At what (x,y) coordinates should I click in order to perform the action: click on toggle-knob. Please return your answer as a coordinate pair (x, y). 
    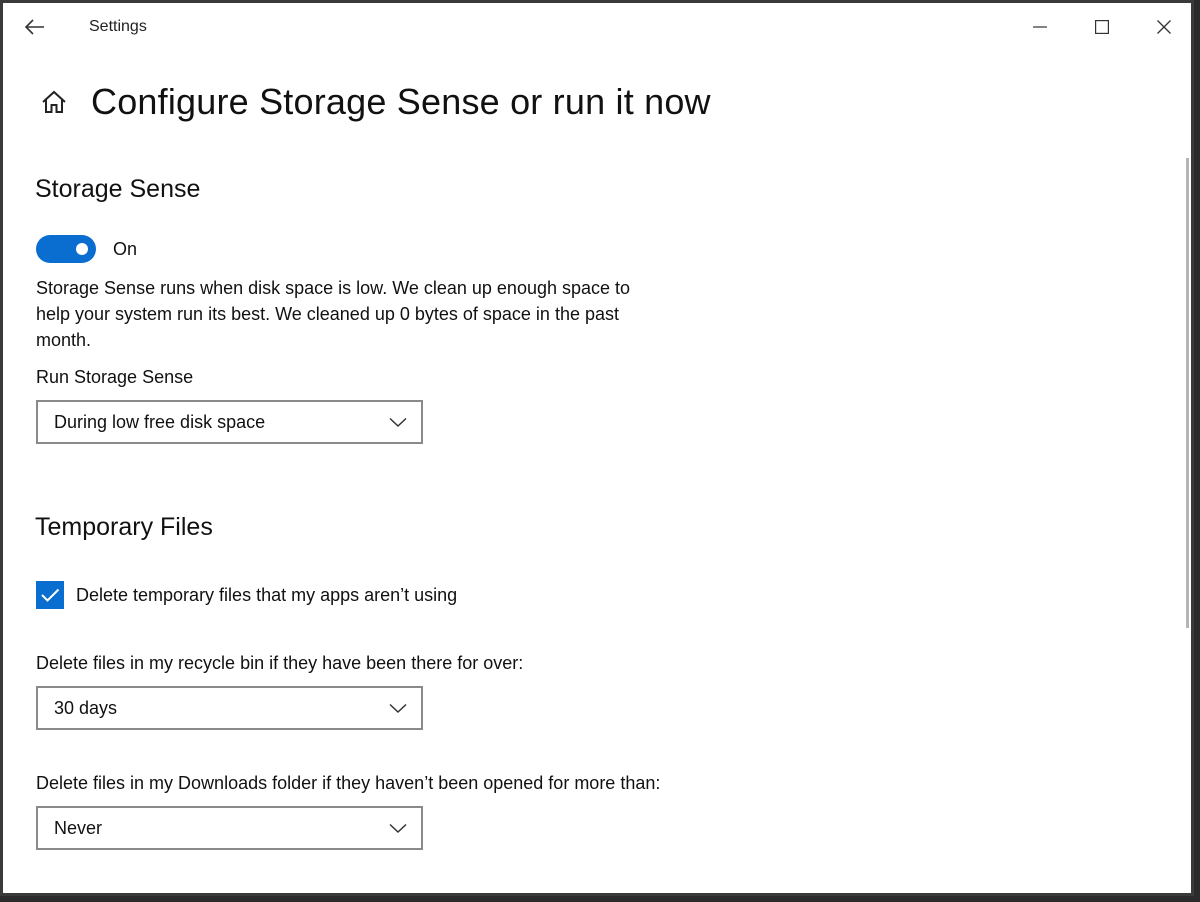
    Looking at the image, I should click on (82, 249).